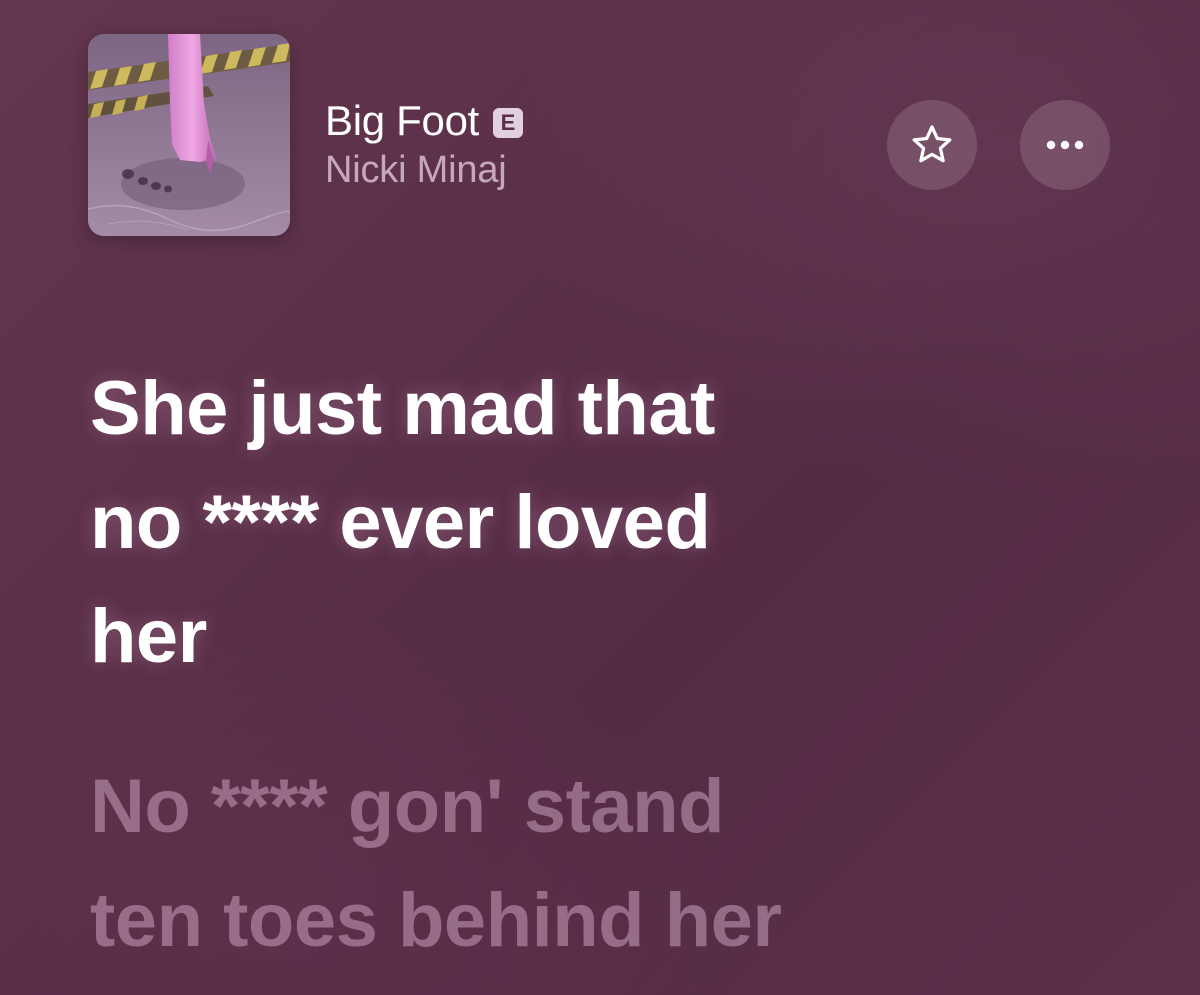  What do you see at coordinates (424, 170) in the screenshot?
I see `artist-name: Nicki Minaj` at bounding box center [424, 170].